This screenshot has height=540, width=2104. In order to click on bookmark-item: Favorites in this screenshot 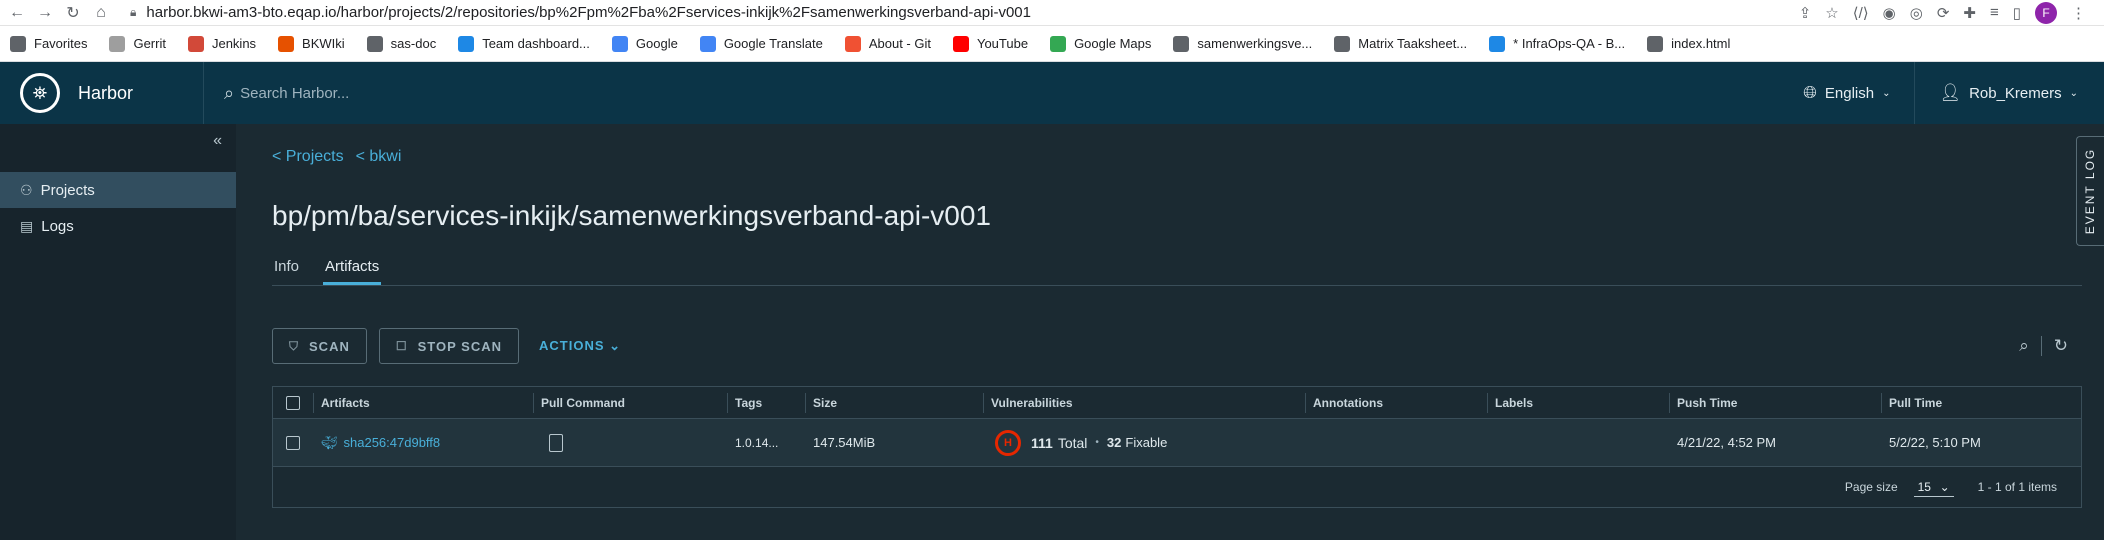, I will do `click(49, 43)`.